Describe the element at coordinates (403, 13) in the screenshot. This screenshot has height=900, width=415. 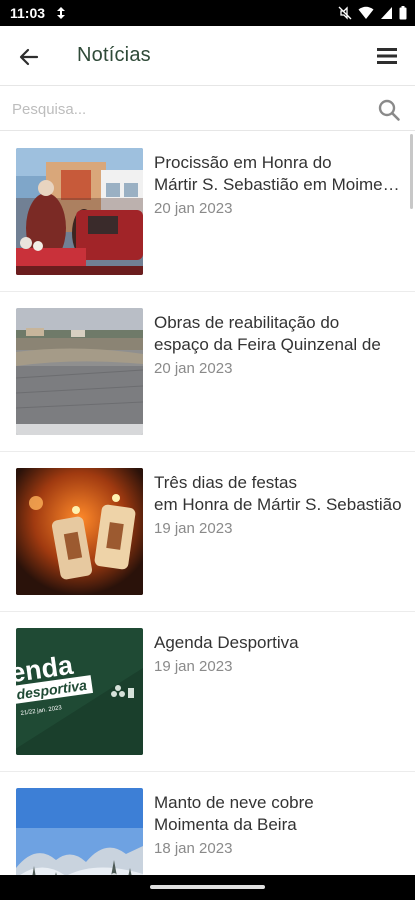
I see `battery-icon` at that location.